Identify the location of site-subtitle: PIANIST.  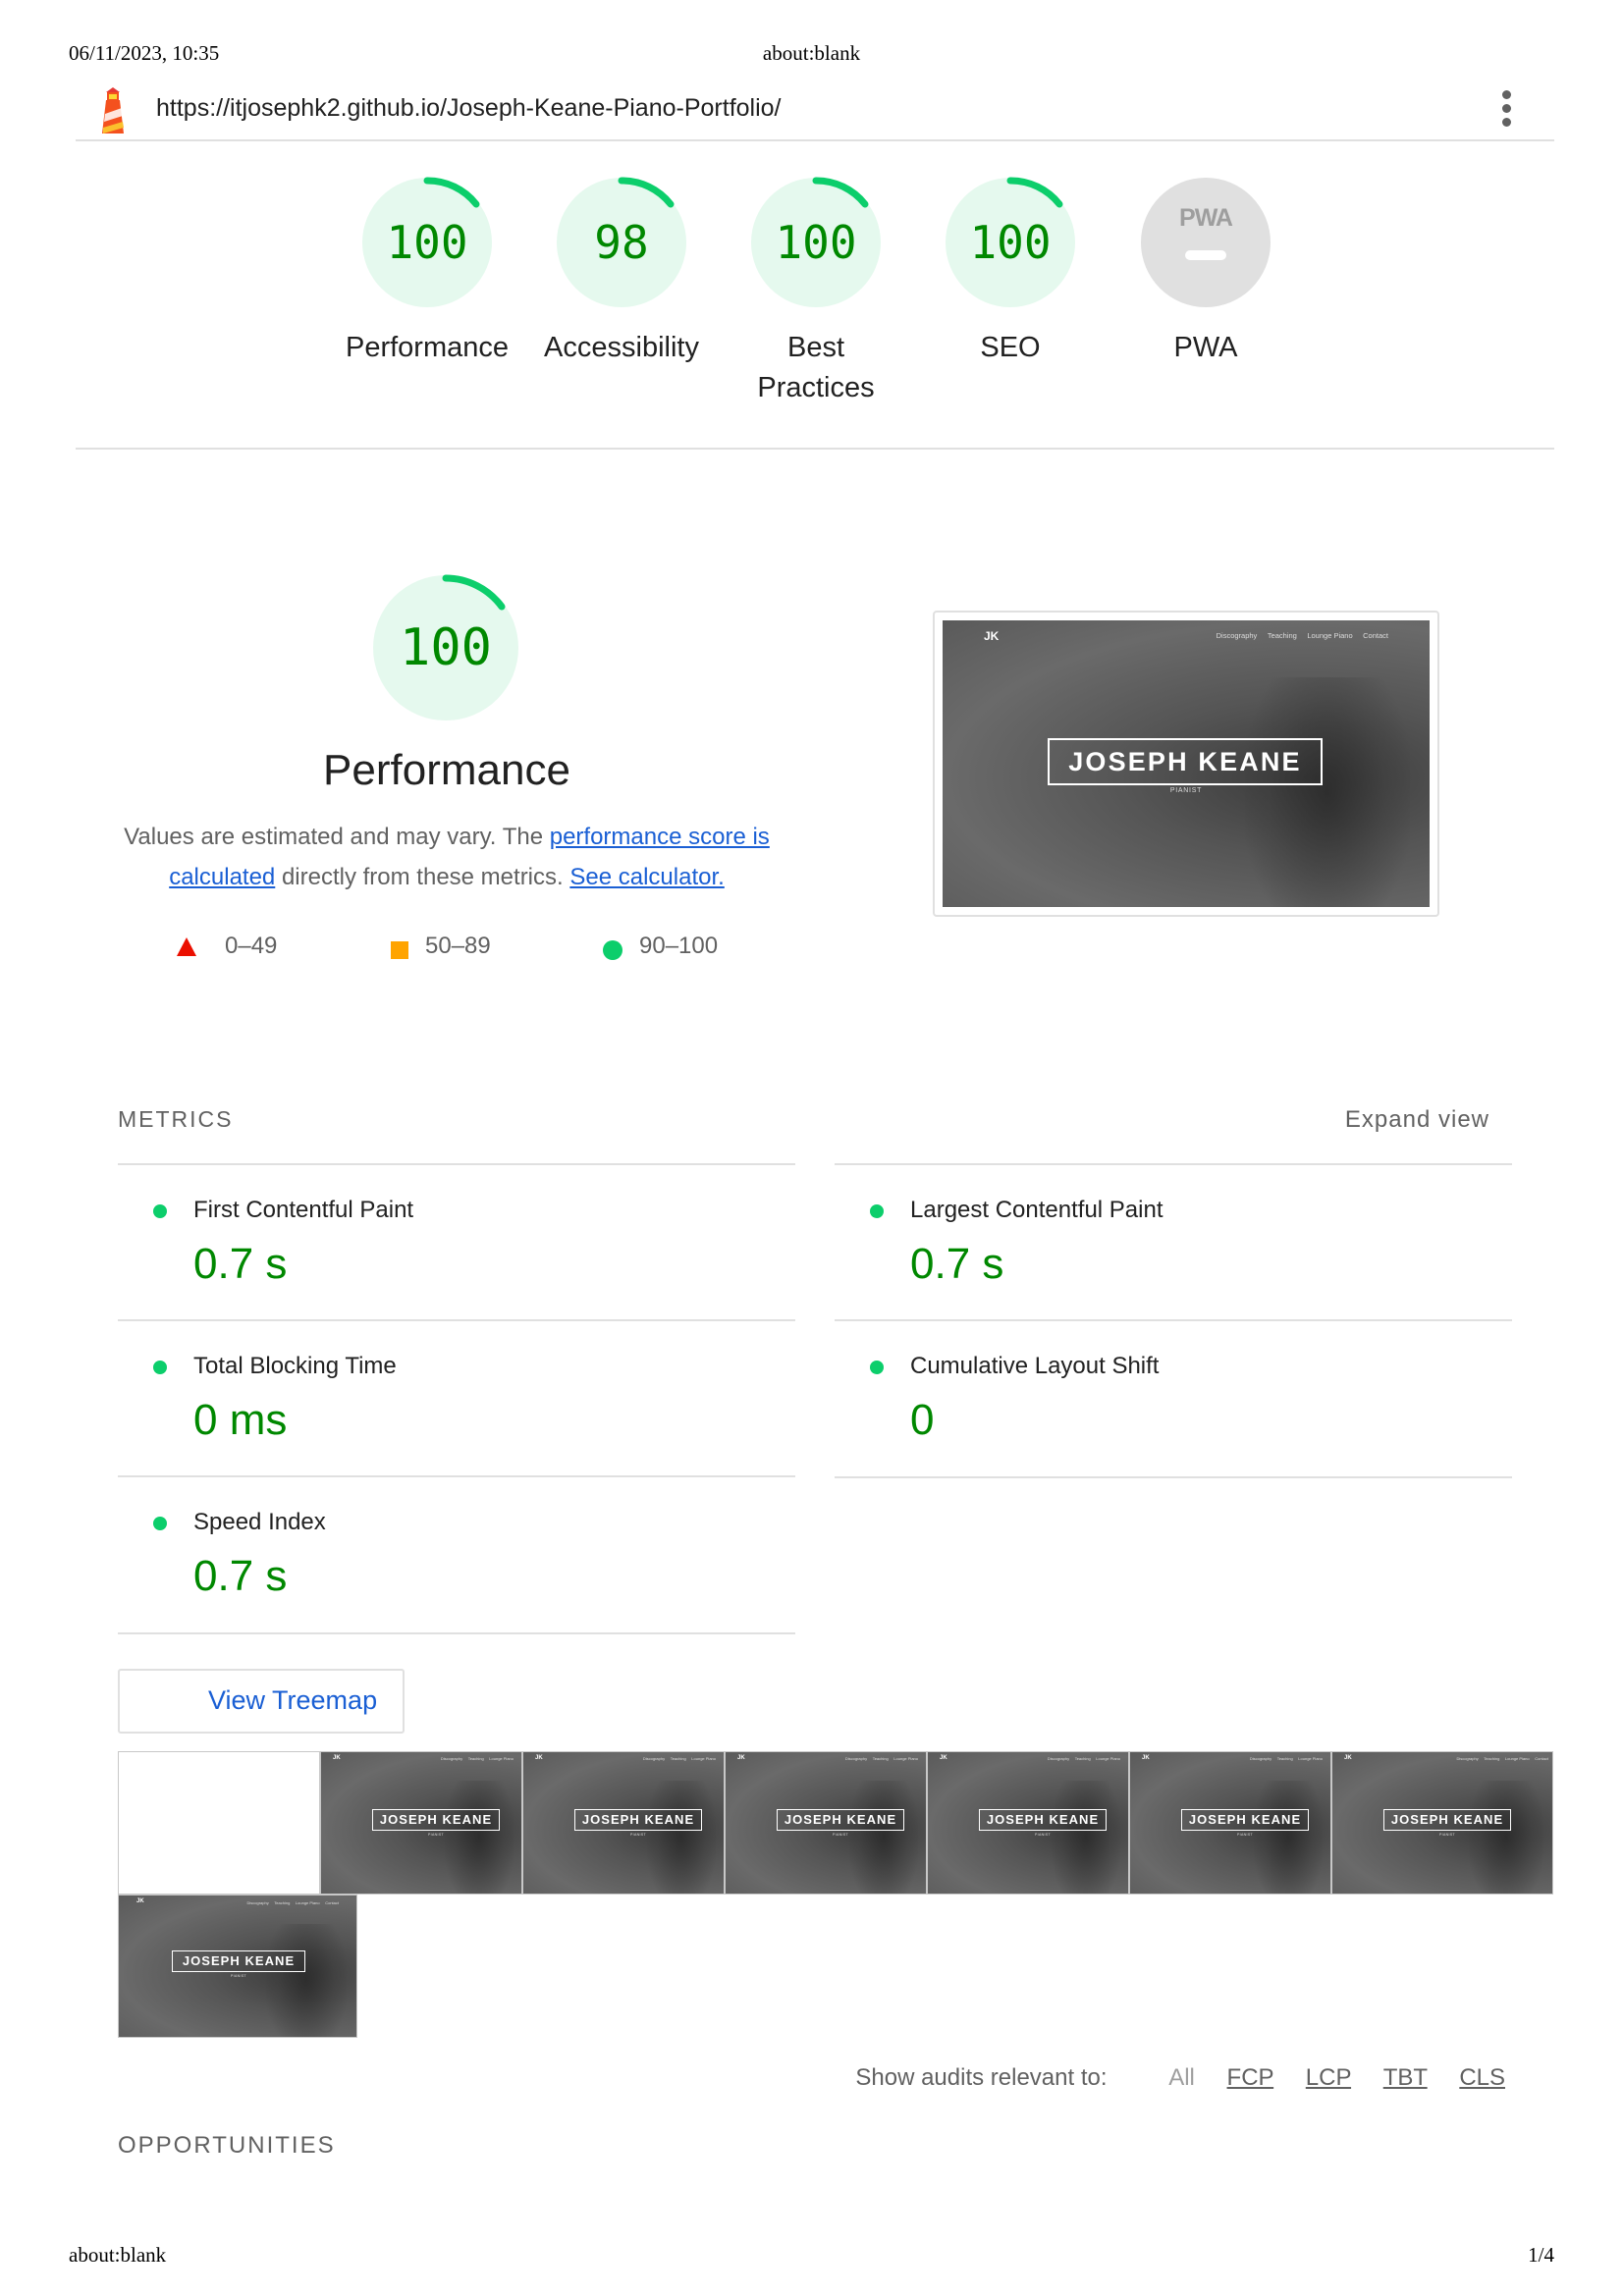
(638, 1835).